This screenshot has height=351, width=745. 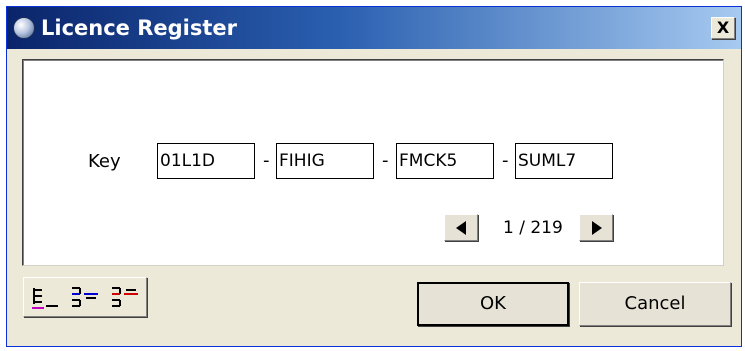 I want to click on align-center-button, so click(x=85, y=297).